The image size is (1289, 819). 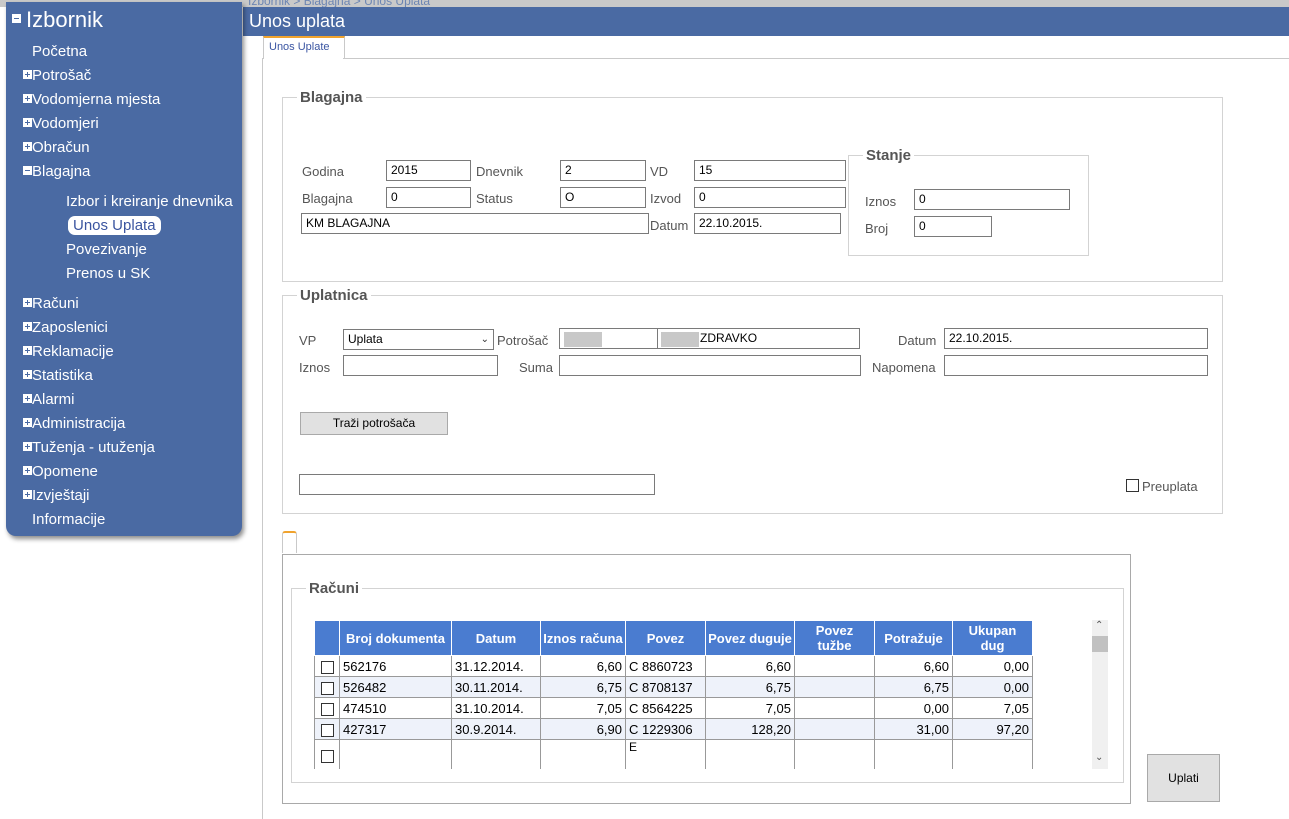 I want to click on sidebar-item-label: Blagajna, so click(x=61, y=171).